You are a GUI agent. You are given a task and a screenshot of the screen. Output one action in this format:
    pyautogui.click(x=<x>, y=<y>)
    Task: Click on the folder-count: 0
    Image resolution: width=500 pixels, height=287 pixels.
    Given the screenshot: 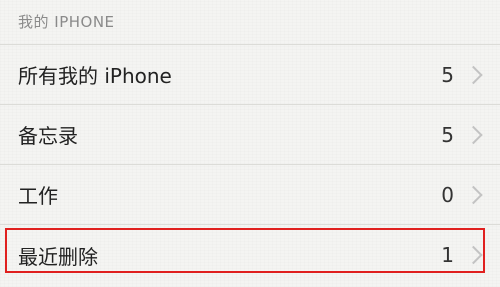 What is the action you would take?
    pyautogui.click(x=447, y=194)
    